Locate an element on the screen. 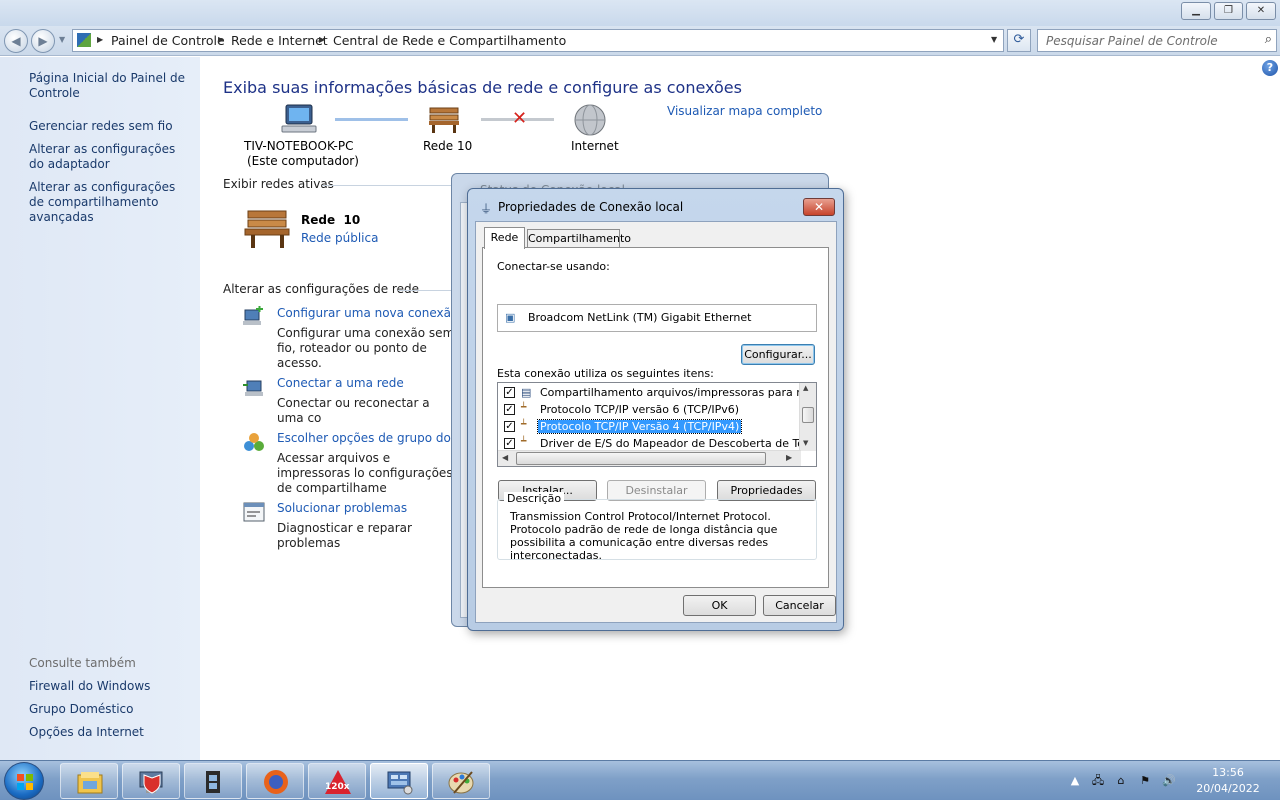 This screenshot has width=1280, height=800. network-adapter-icon: ⏚ is located at coordinates (486, 209).